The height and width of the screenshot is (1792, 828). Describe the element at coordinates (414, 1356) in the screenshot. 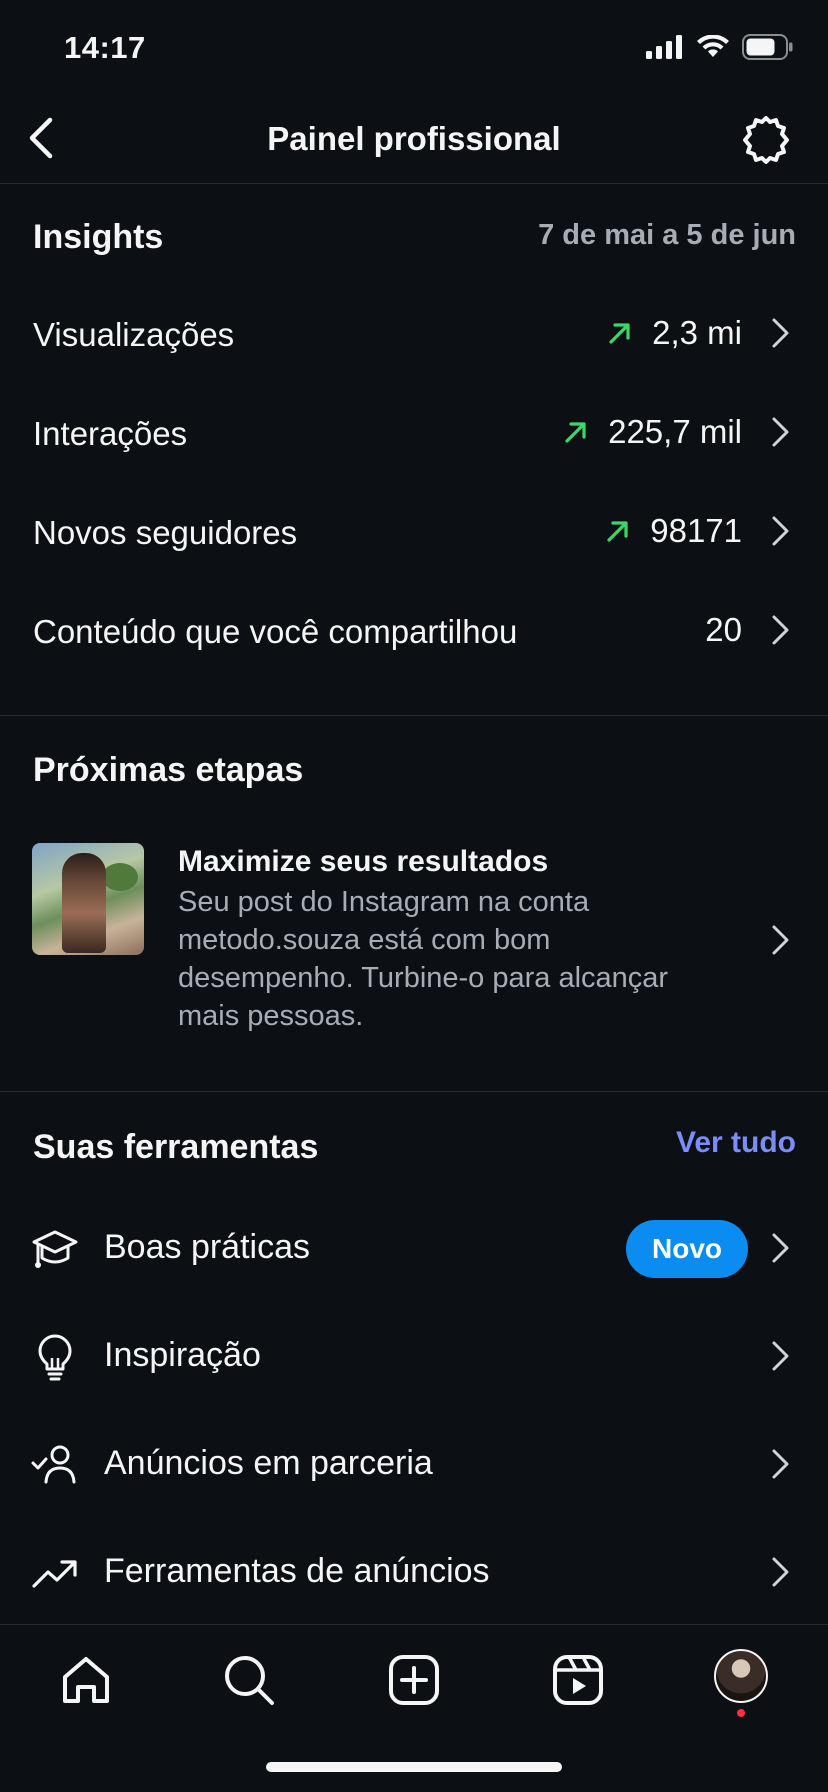

I see `tool-row-inspiration: Inspiração` at that location.